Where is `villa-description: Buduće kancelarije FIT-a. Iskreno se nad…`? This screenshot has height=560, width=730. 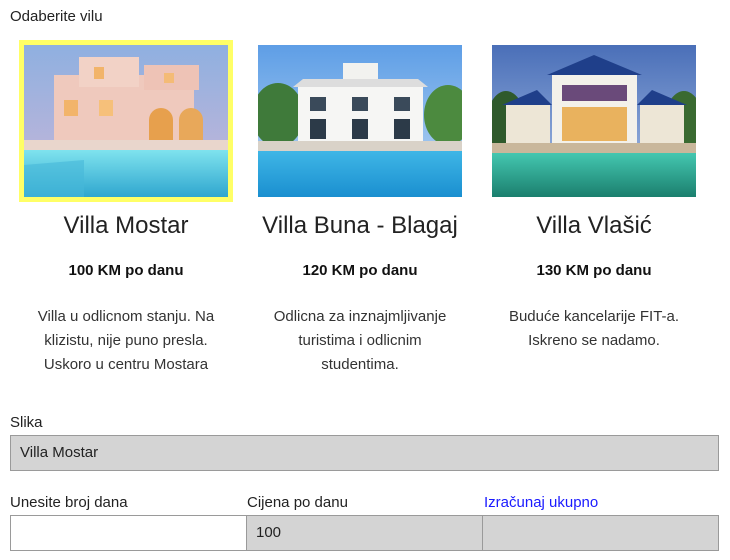 villa-description: Buduće kancelarije FIT-a. Iskreno se nad… is located at coordinates (594, 328).